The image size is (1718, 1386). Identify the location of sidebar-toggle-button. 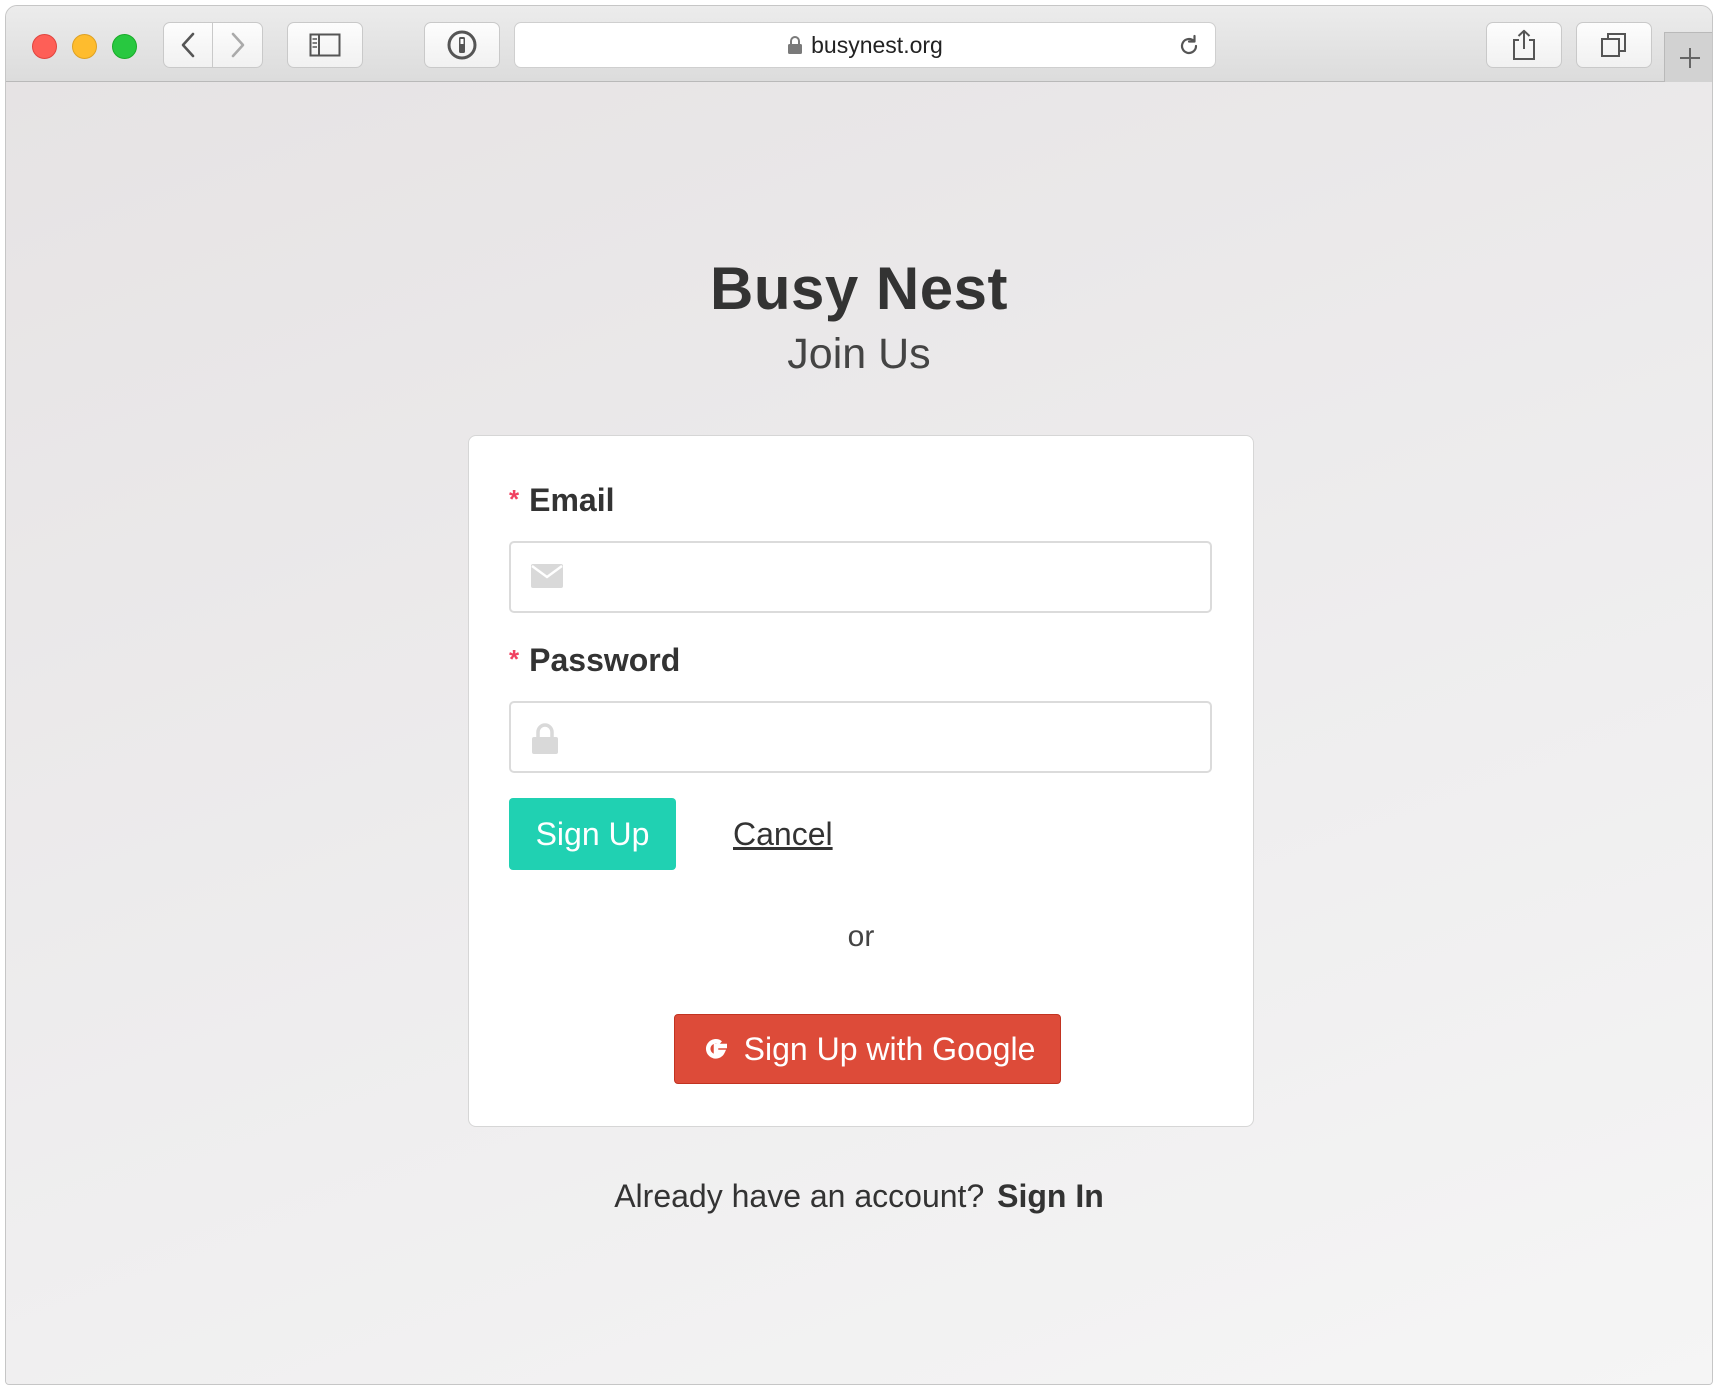
(325, 45).